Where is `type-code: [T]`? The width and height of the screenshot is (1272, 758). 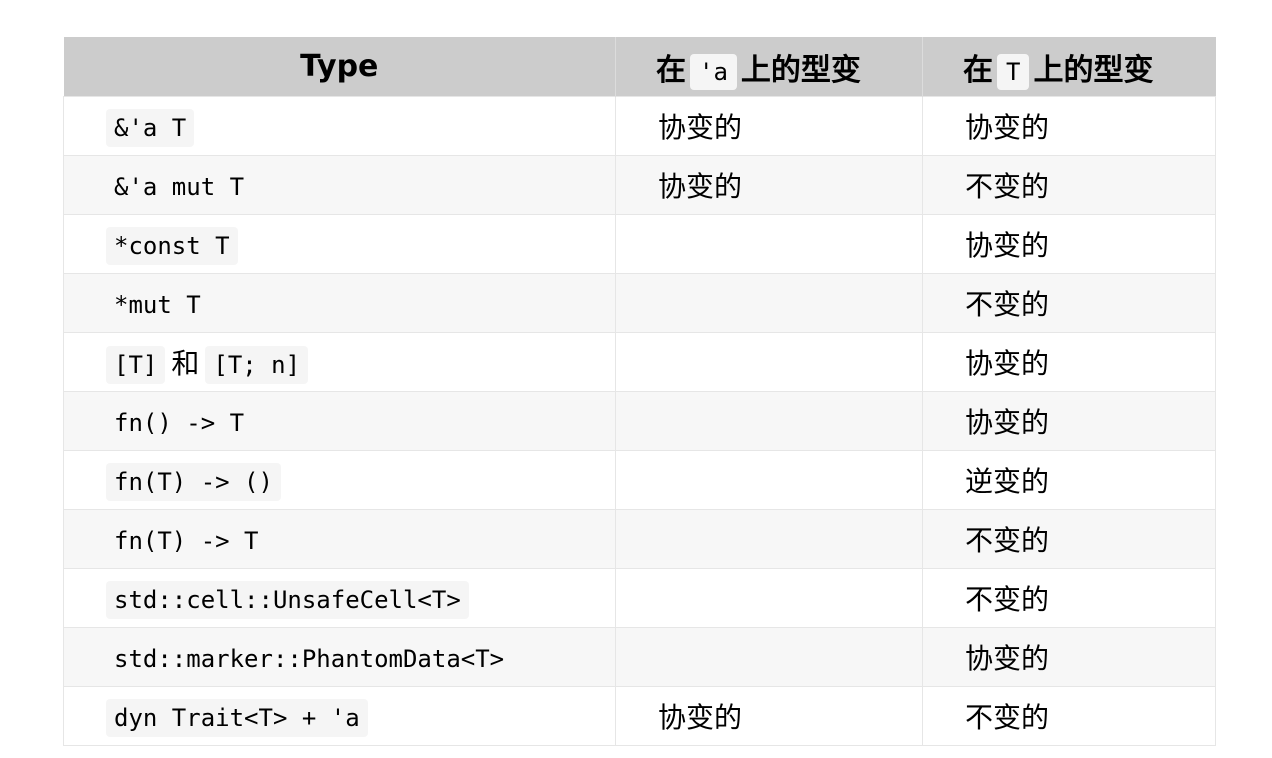
type-code: [T] is located at coordinates (136, 365).